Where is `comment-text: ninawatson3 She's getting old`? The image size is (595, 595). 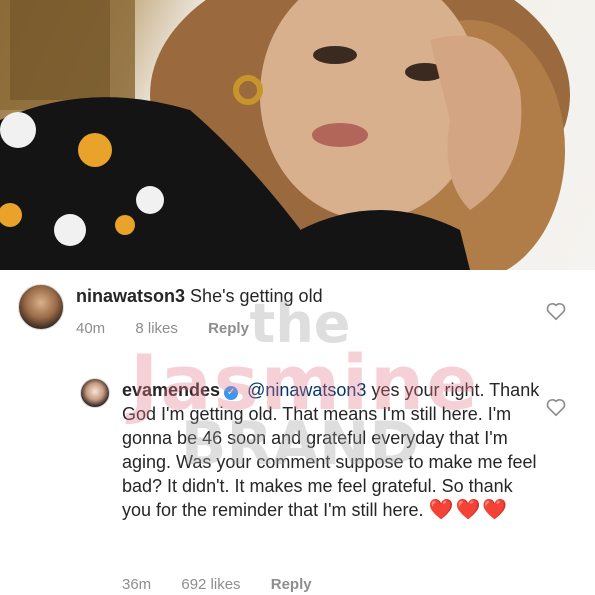
comment-text: ninawatson3 She's getting old is located at coordinates (311, 296).